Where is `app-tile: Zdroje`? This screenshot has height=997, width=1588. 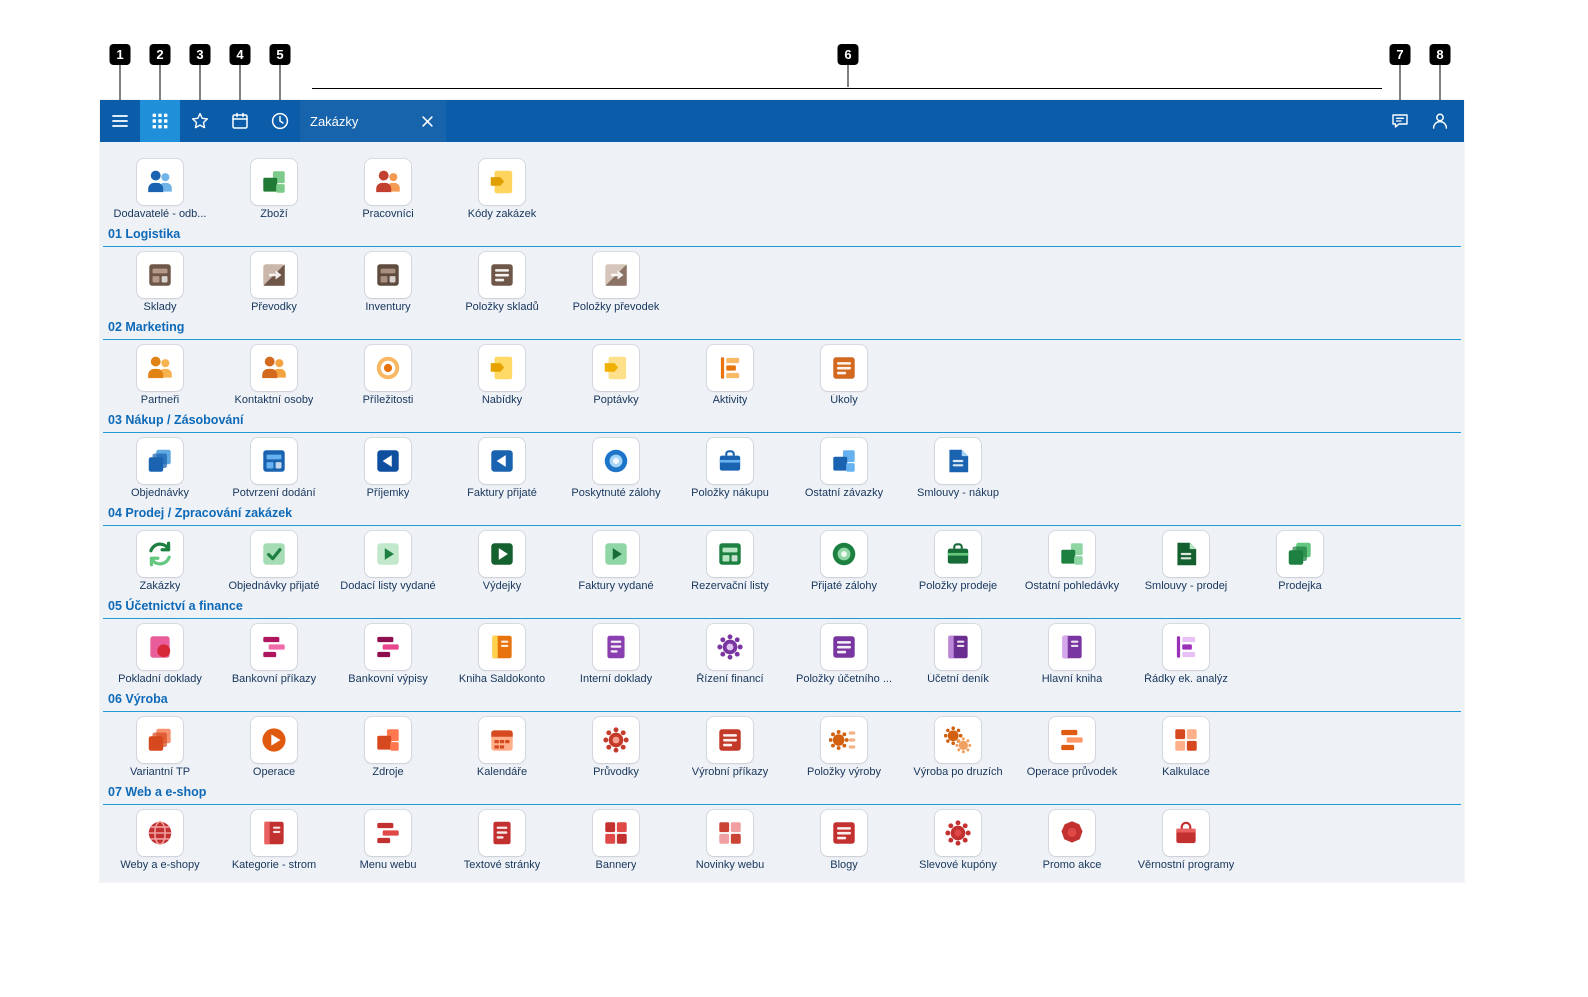
app-tile: Zdroje is located at coordinates (388, 748).